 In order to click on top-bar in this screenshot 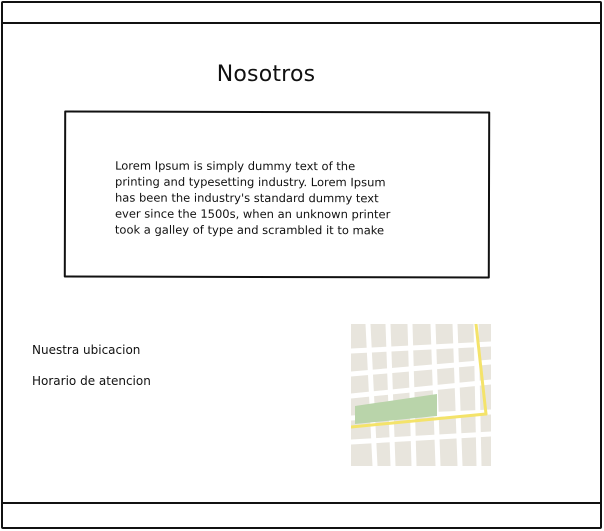, I will do `click(301, 23)`.